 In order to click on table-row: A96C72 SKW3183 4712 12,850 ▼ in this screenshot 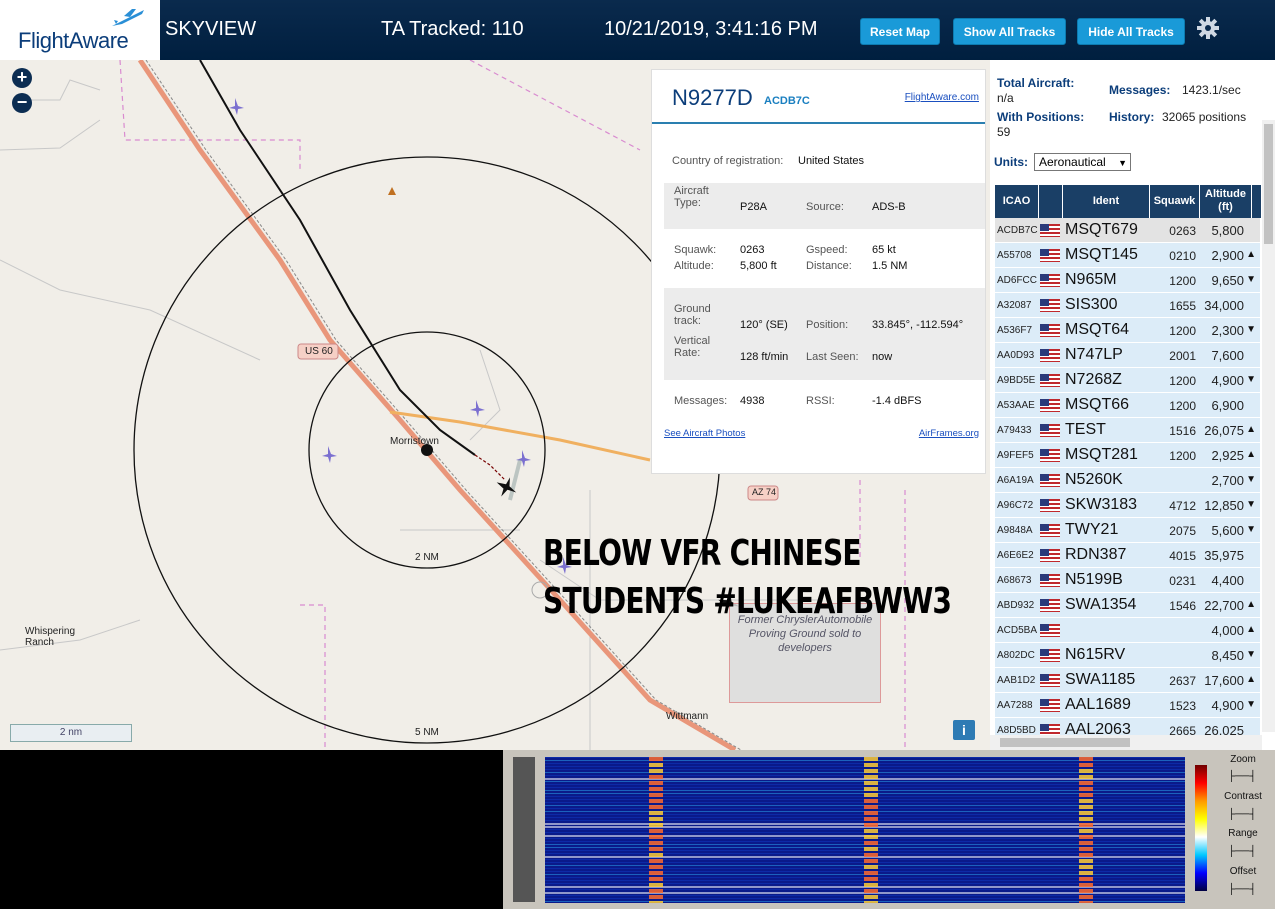, I will do `click(1127, 505)`.